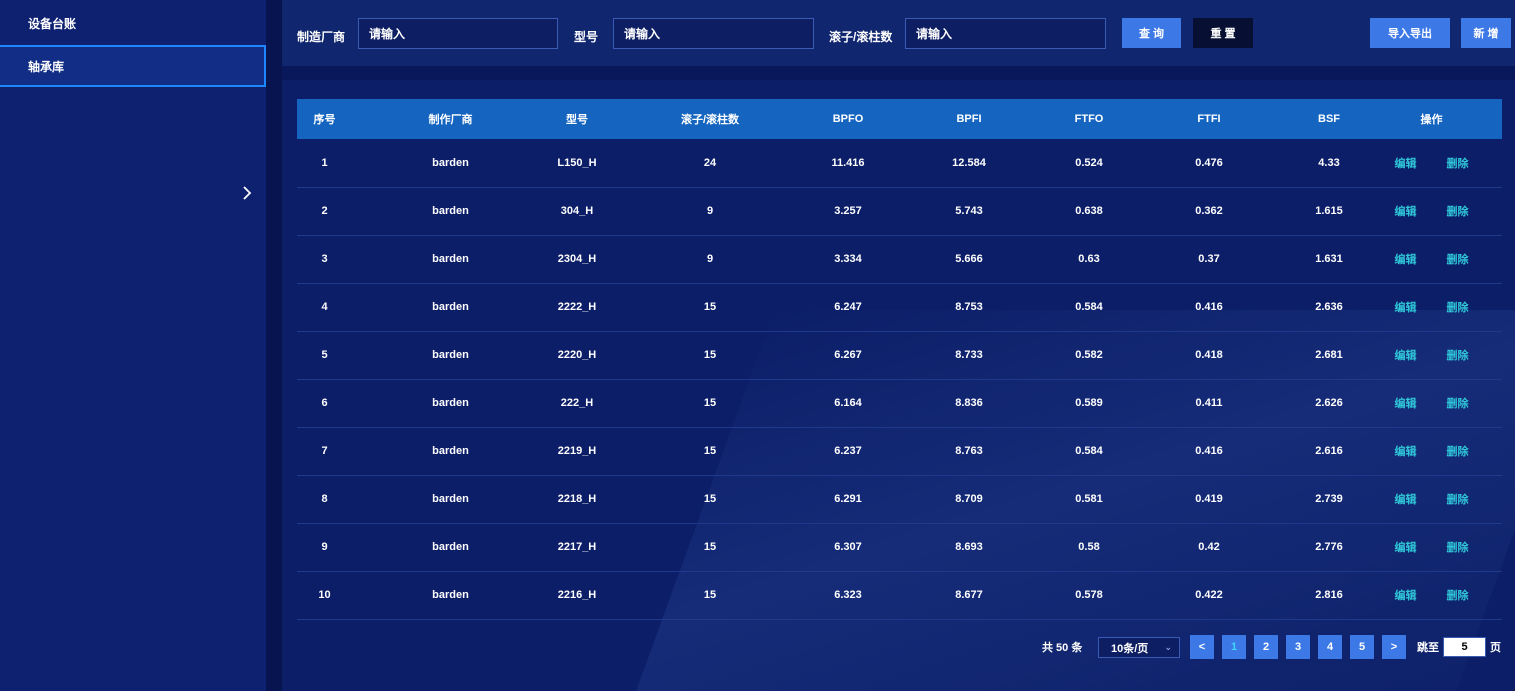 This screenshot has width=1515, height=691. What do you see at coordinates (1428, 648) in the screenshot?
I see `jump-label: 跳至` at bounding box center [1428, 648].